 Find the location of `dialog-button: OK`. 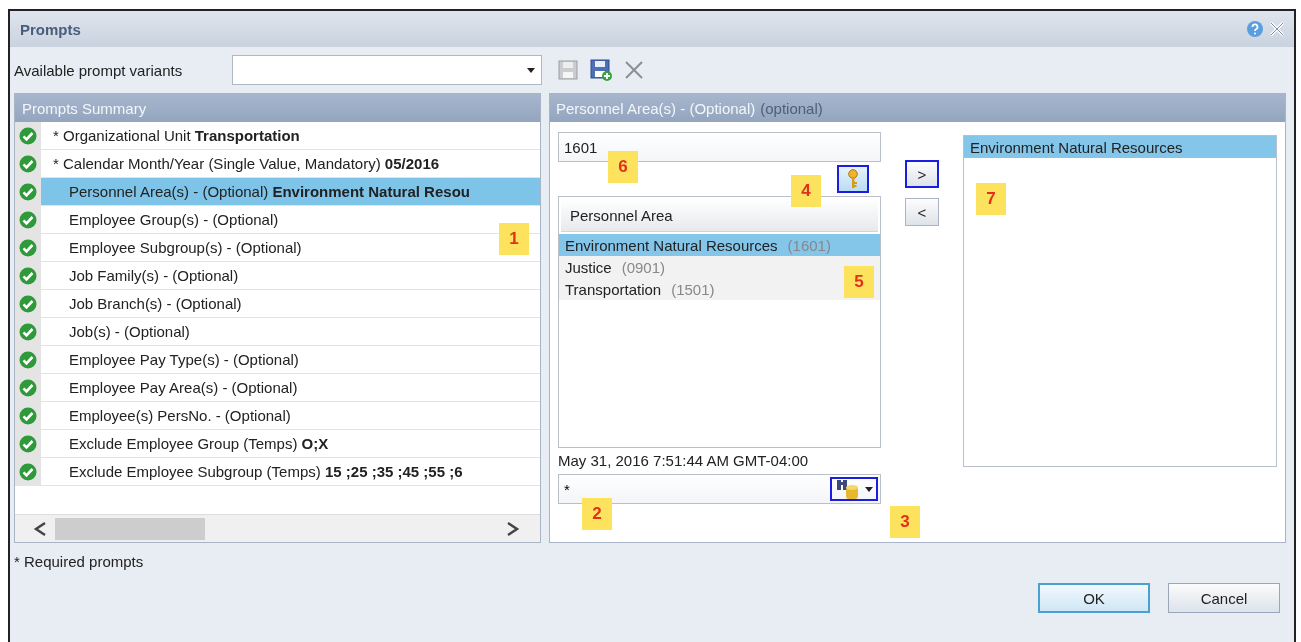

dialog-button: OK is located at coordinates (1094, 598).